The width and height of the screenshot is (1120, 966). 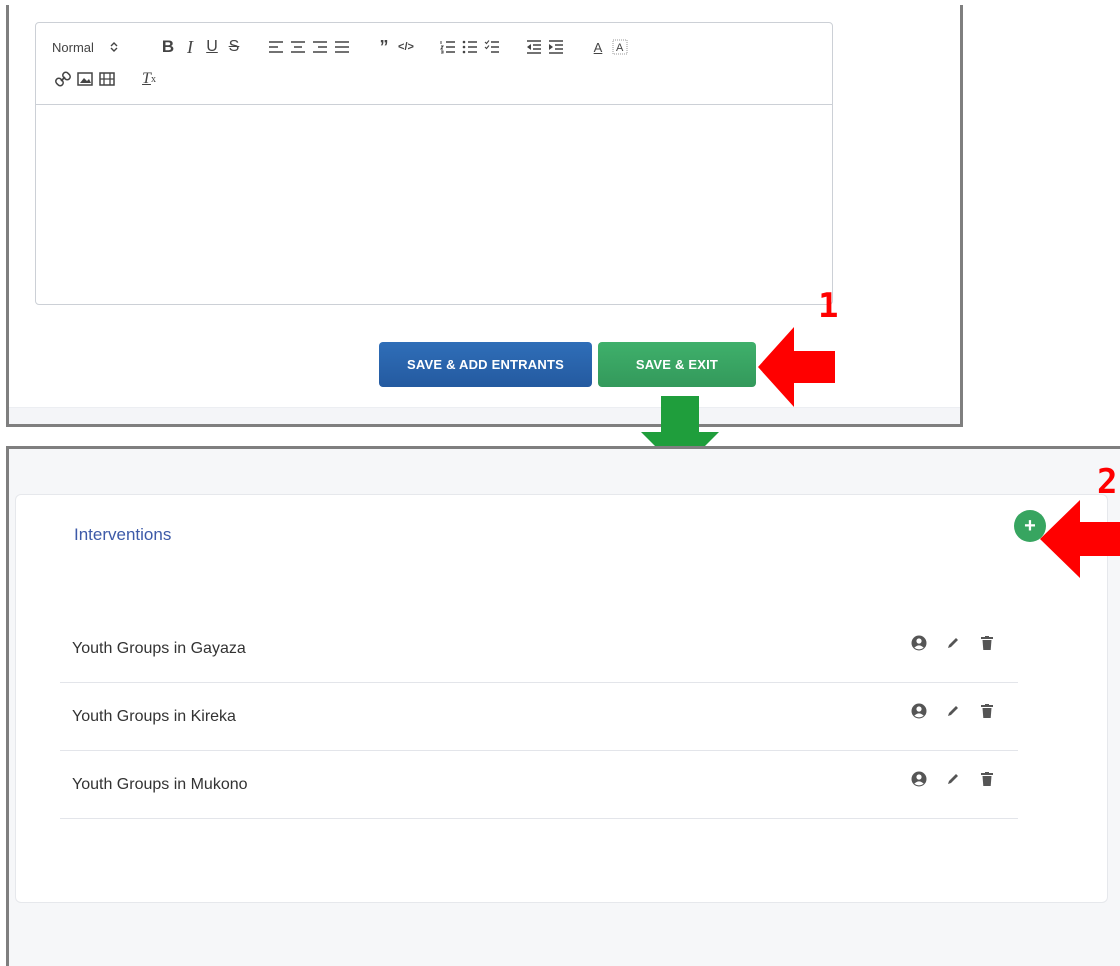 What do you see at coordinates (448, 47) in the screenshot?
I see `ordered-list-icon` at bounding box center [448, 47].